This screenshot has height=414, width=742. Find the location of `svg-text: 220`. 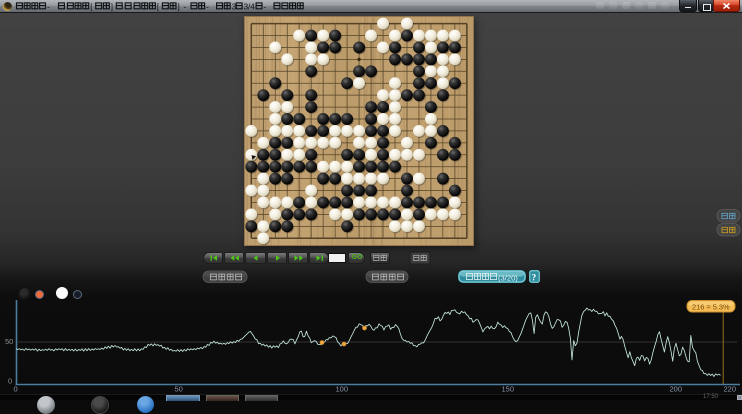

svg-text: 220 is located at coordinates (730, 389).